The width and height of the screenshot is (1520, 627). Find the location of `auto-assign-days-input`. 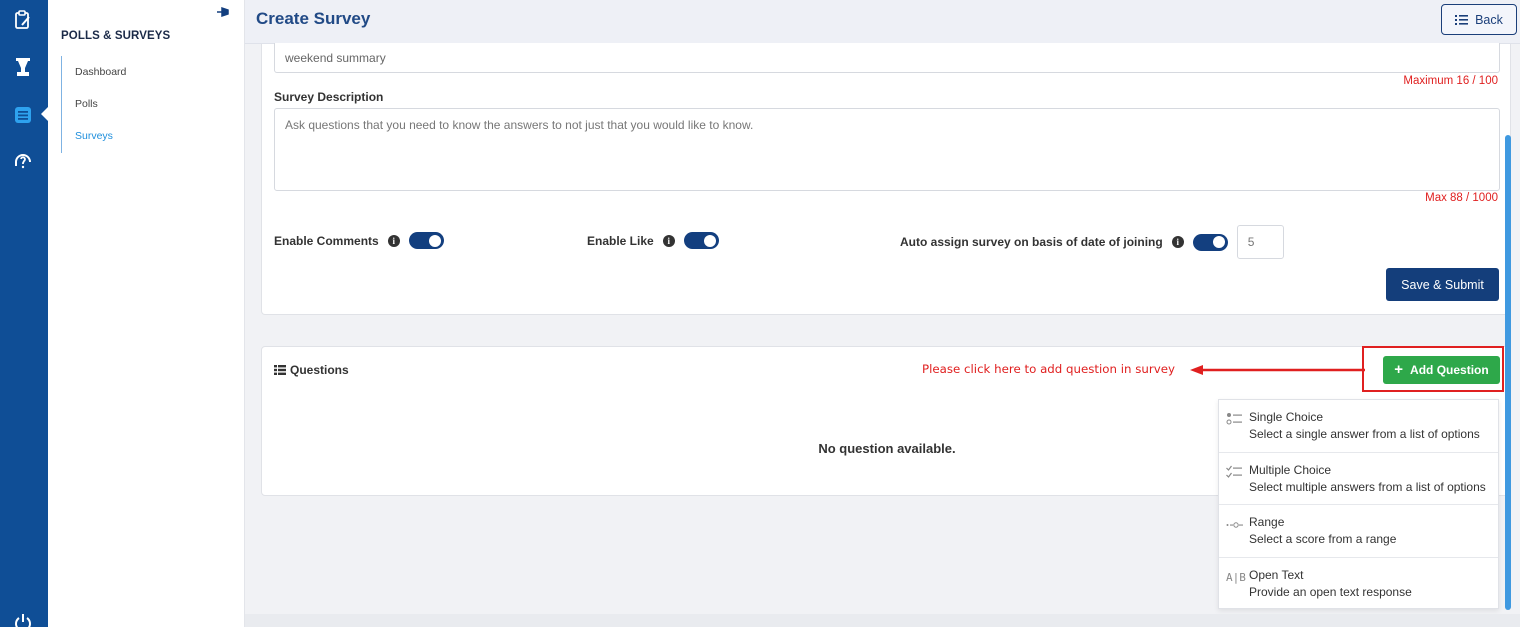

auto-assign-days-input is located at coordinates (1260, 242).